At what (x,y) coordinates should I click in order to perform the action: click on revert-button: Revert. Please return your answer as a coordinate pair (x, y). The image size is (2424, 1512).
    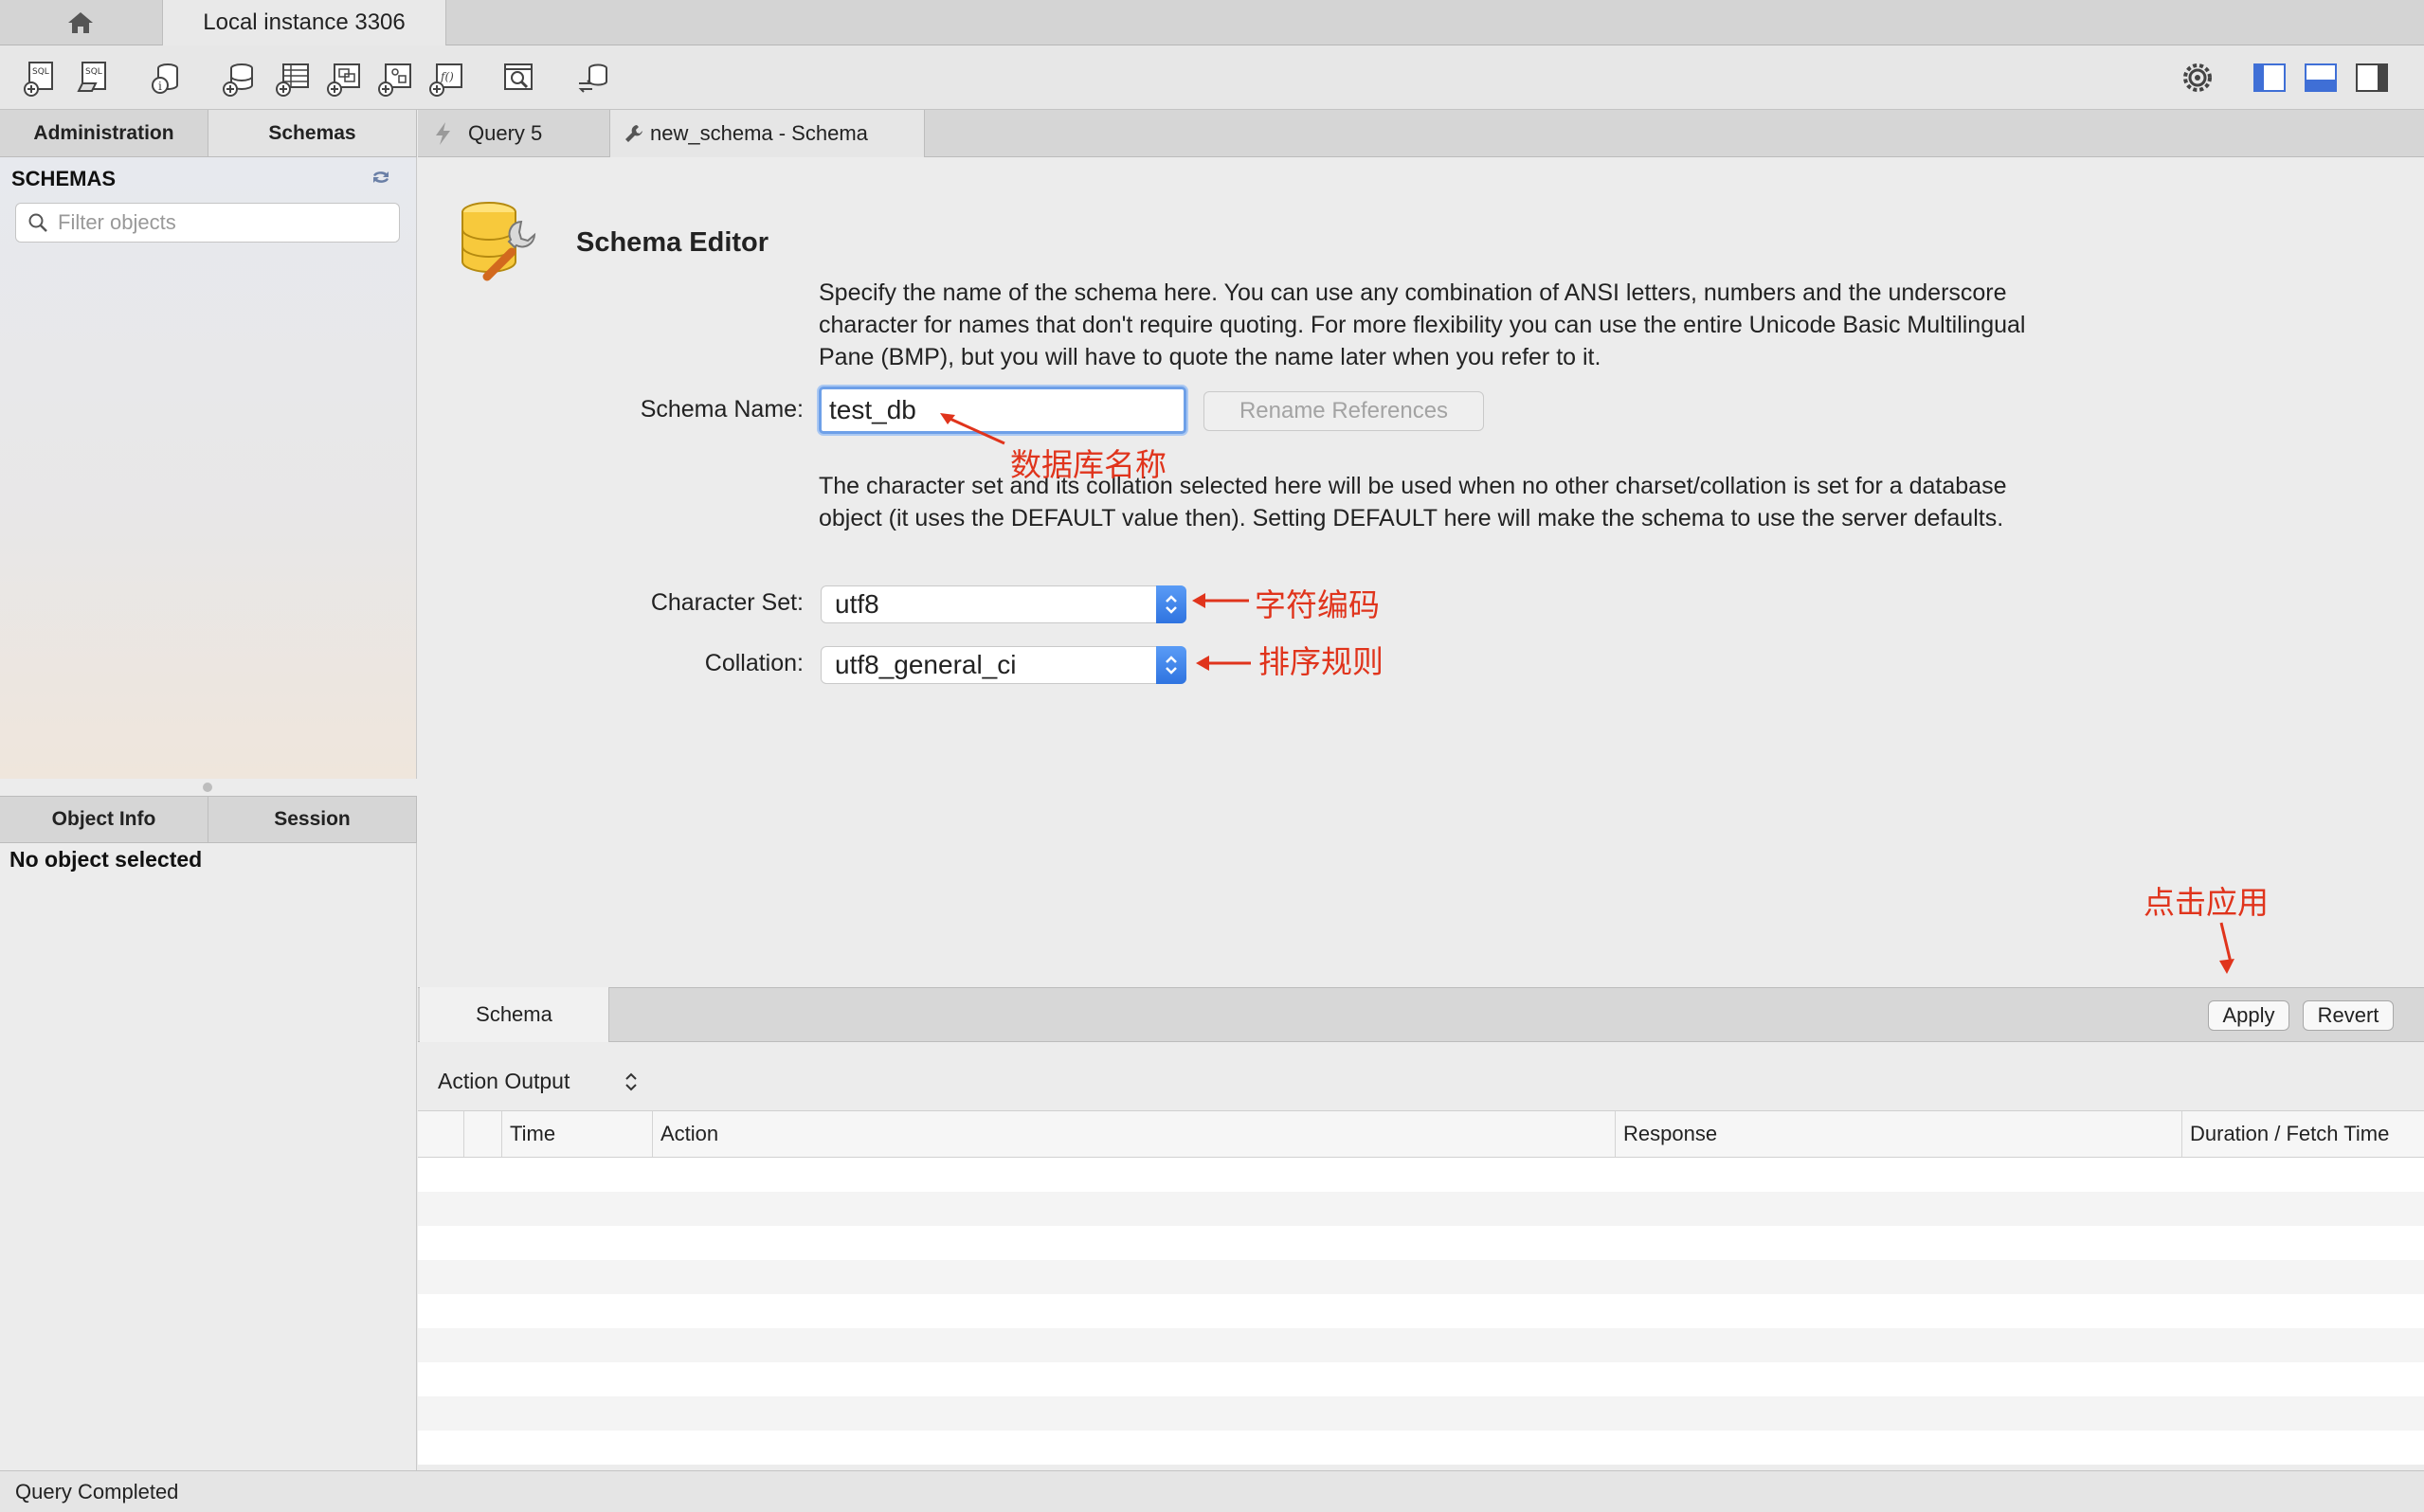
    Looking at the image, I should click on (2348, 1015).